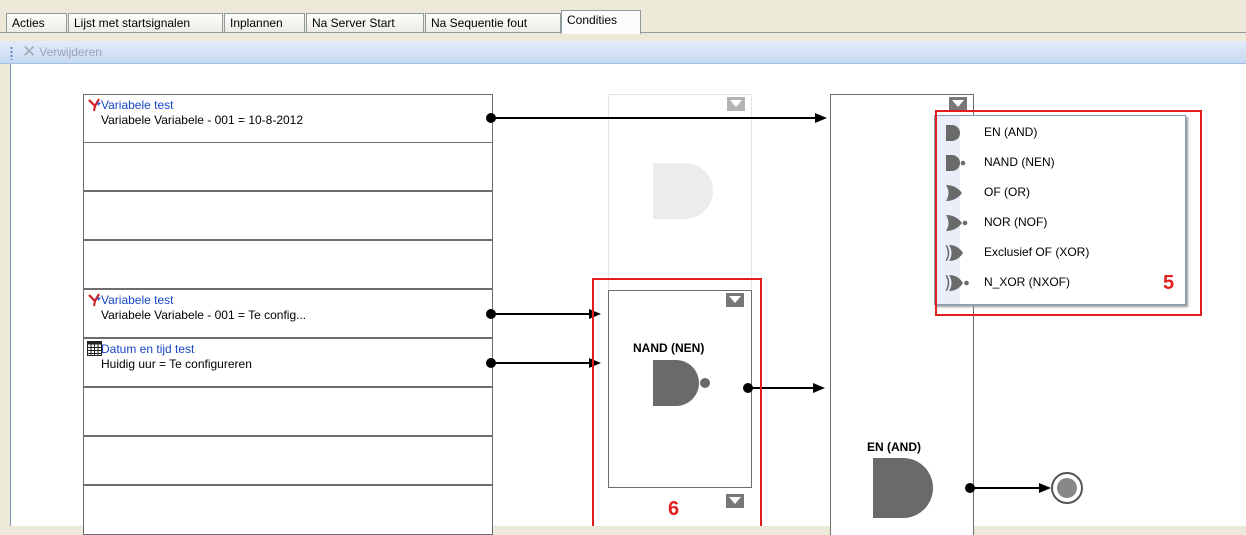 This screenshot has width=1246, height=535. Describe the element at coordinates (70, 52) in the screenshot. I see `delete-label: Verwijderen` at that location.